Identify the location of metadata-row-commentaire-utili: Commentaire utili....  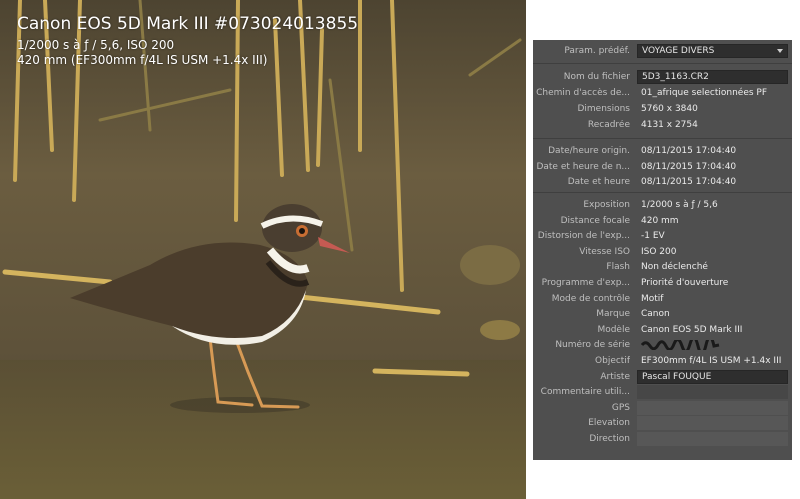
(662, 392).